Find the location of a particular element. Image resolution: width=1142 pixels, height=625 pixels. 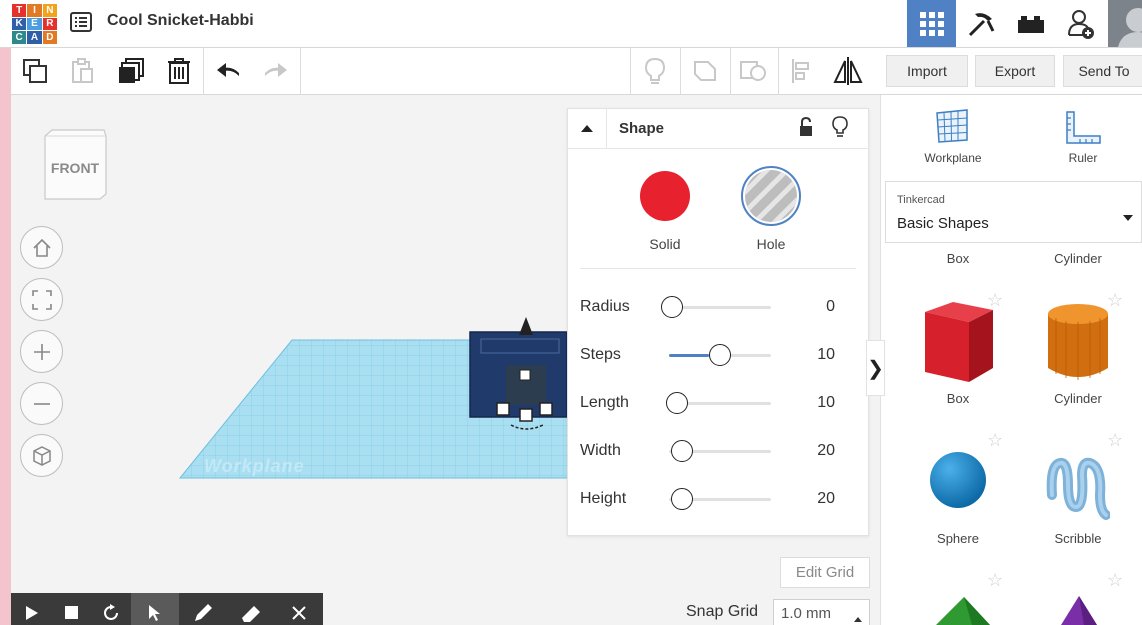

fit-view-button is located at coordinates (41, 299).